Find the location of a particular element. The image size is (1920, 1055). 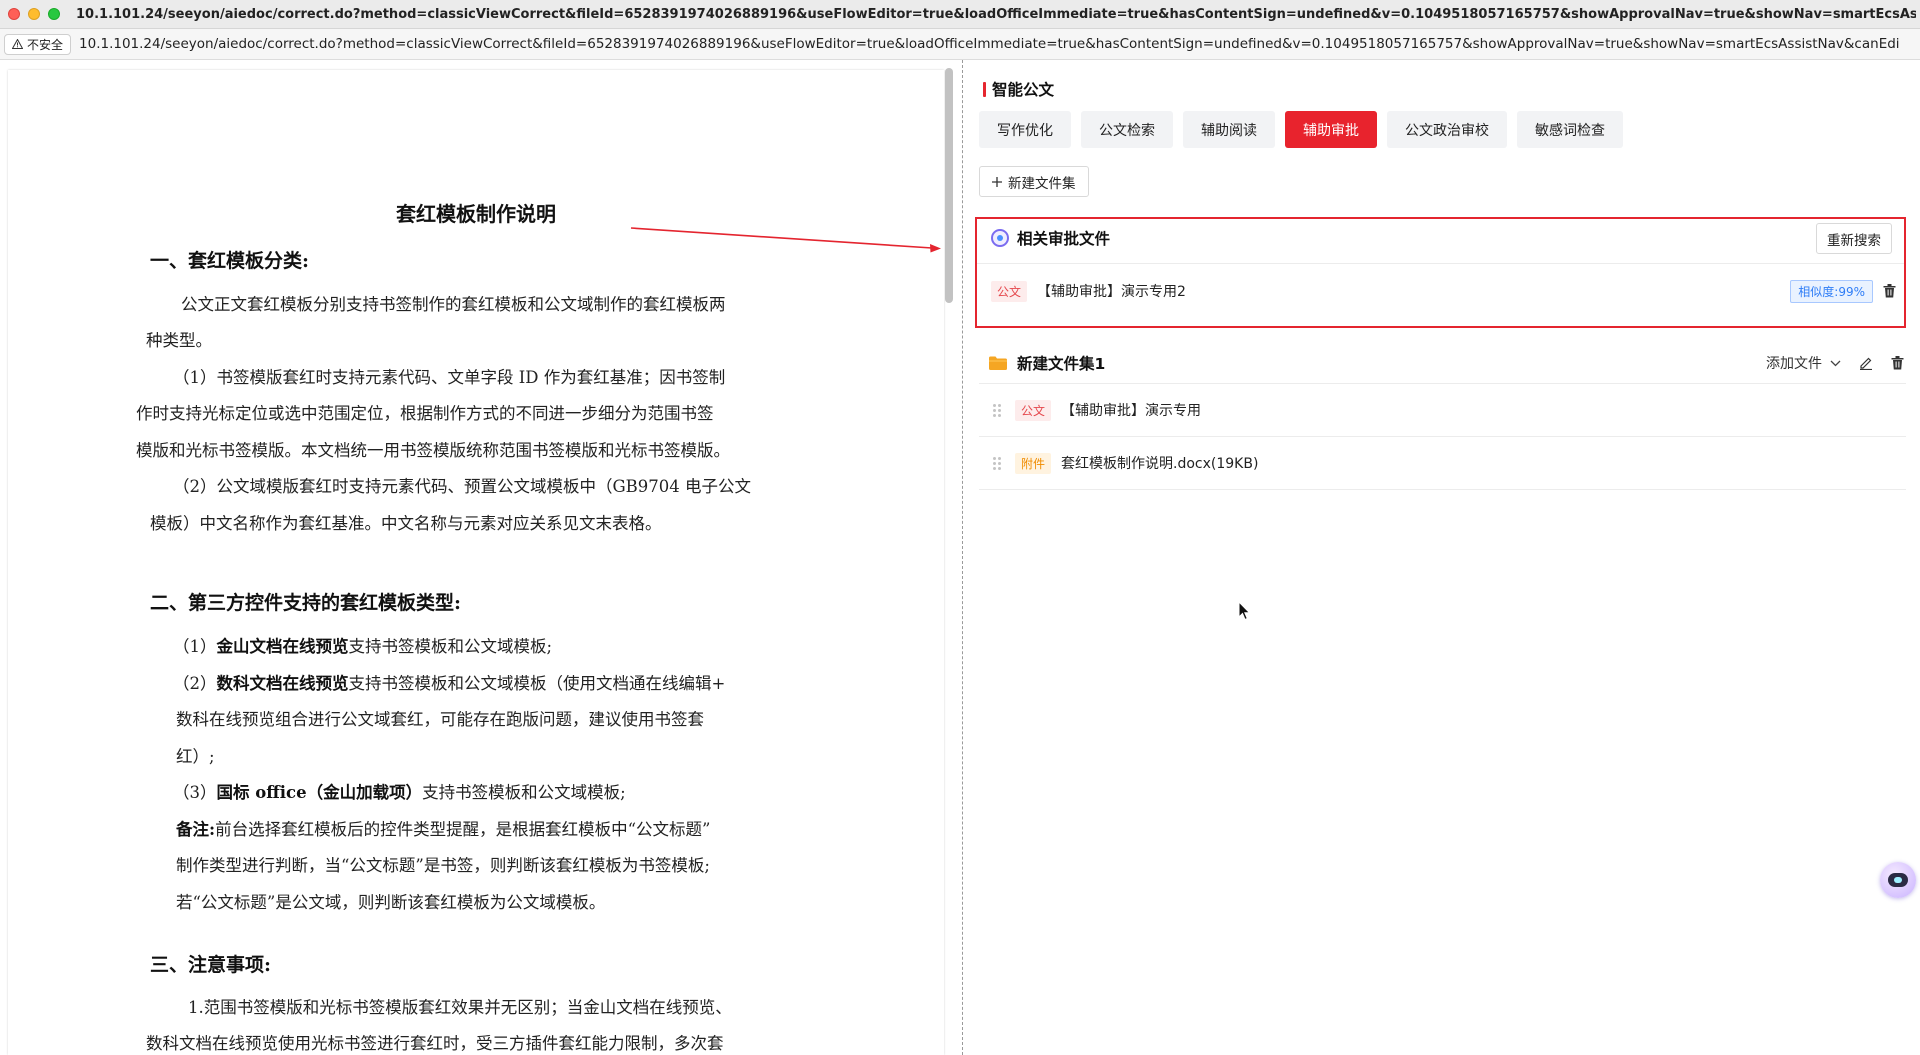

ai-assistant-icon is located at coordinates (1898, 880).